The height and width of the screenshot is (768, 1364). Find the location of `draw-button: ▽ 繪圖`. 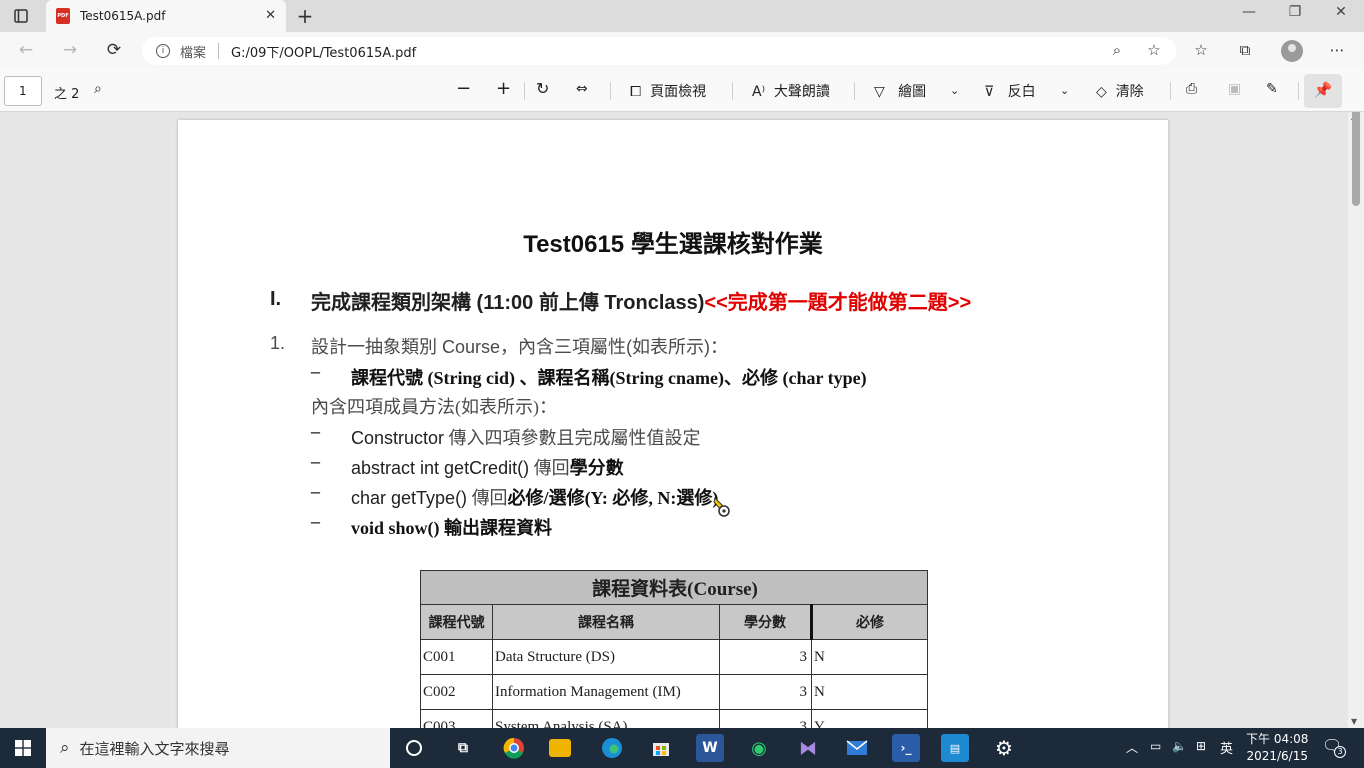

draw-button: ▽ 繪圖 is located at coordinates (900, 91).